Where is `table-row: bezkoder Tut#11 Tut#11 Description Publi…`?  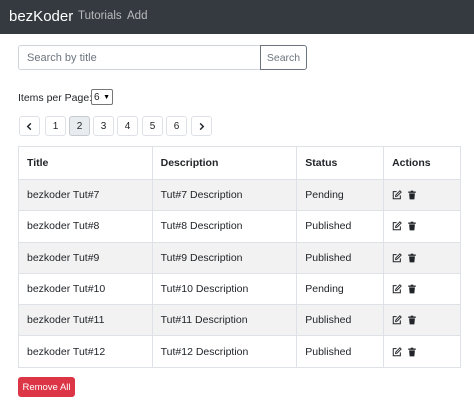 table-row: bezkoder Tut#11 Tut#11 Description Publi… is located at coordinates (239, 320).